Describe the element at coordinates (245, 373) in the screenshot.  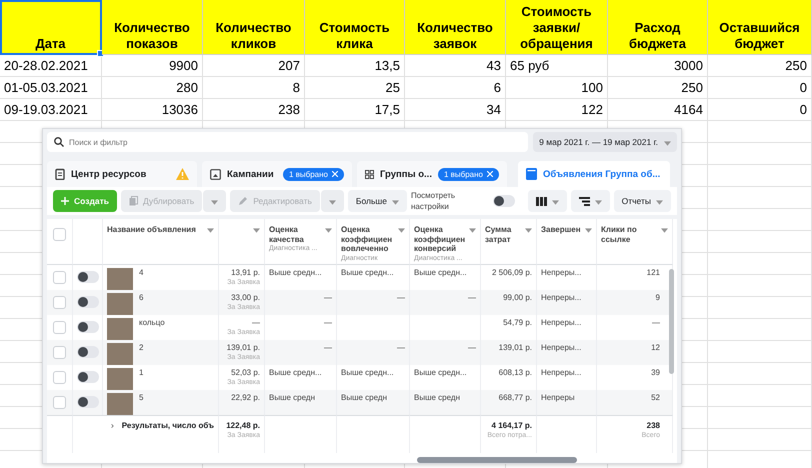
I see `cost-value: 52,03 р.` at that location.